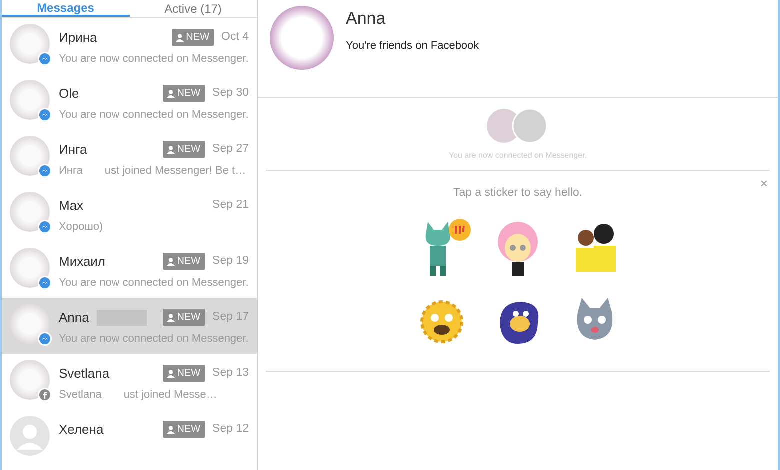 This screenshot has width=780, height=470. What do you see at coordinates (235, 38) in the screenshot?
I see `message-date: Oct 4` at bounding box center [235, 38].